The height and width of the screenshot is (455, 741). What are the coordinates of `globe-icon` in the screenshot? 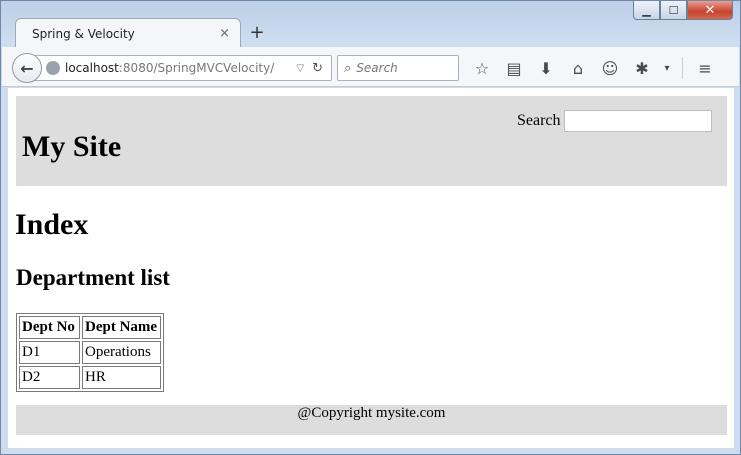 It's located at (53, 68).